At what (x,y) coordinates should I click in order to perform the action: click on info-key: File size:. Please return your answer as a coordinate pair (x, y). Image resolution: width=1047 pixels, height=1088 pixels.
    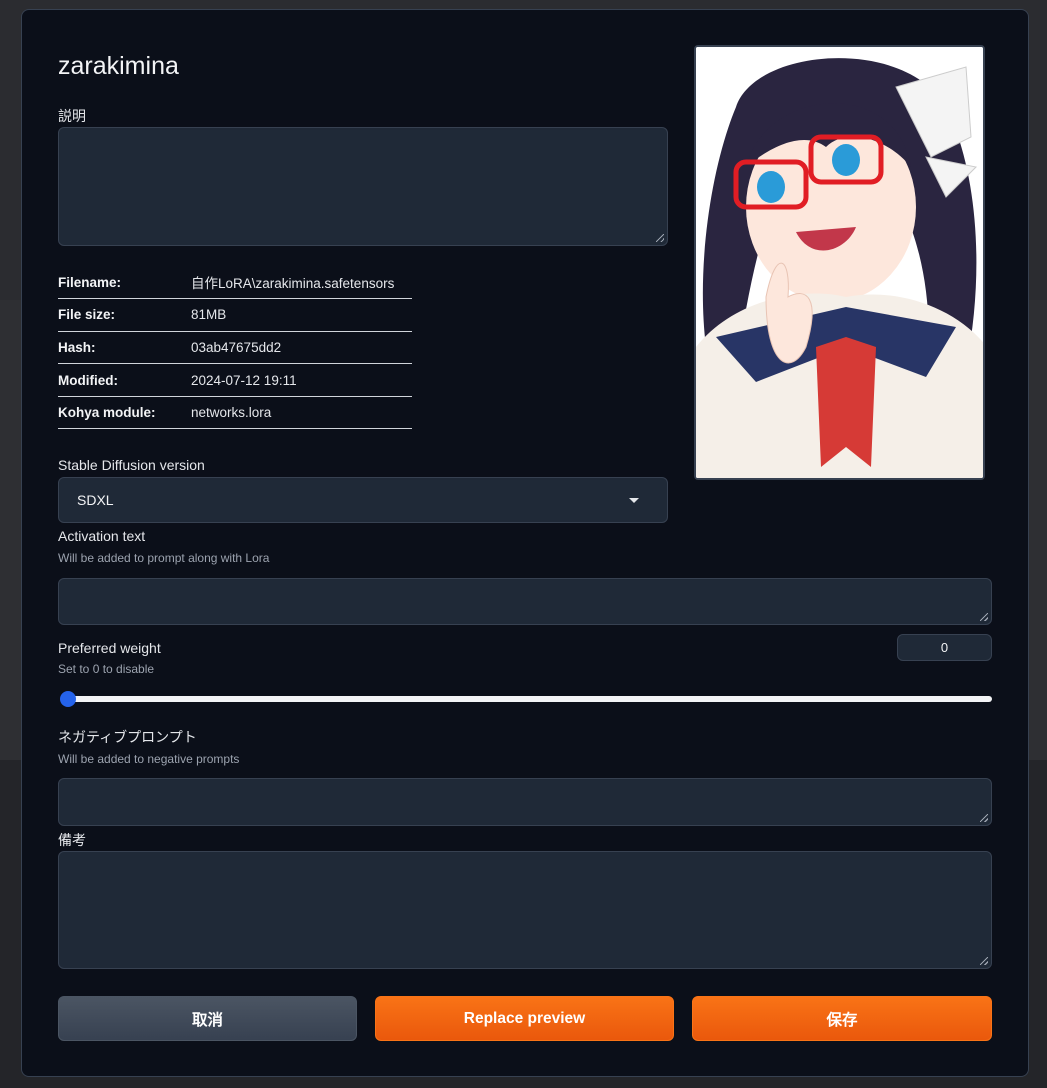
    Looking at the image, I should click on (124, 315).